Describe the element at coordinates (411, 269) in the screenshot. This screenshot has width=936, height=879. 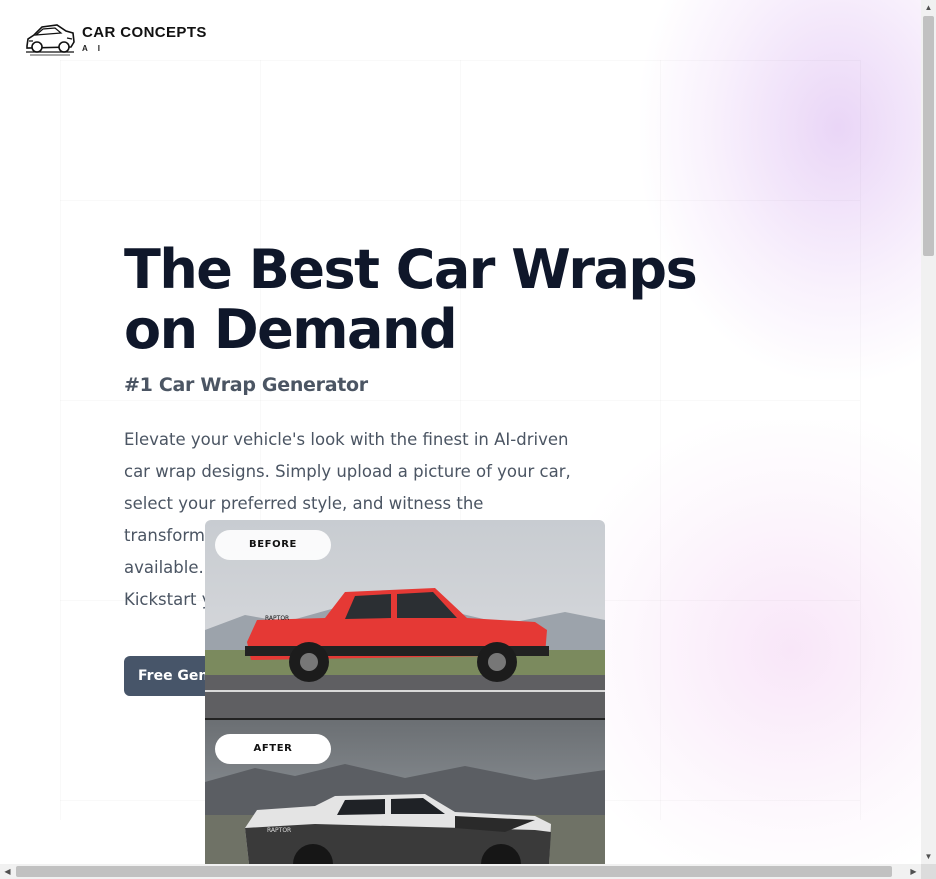
I see `hero-title-line1: The Best Car Wraps` at that location.